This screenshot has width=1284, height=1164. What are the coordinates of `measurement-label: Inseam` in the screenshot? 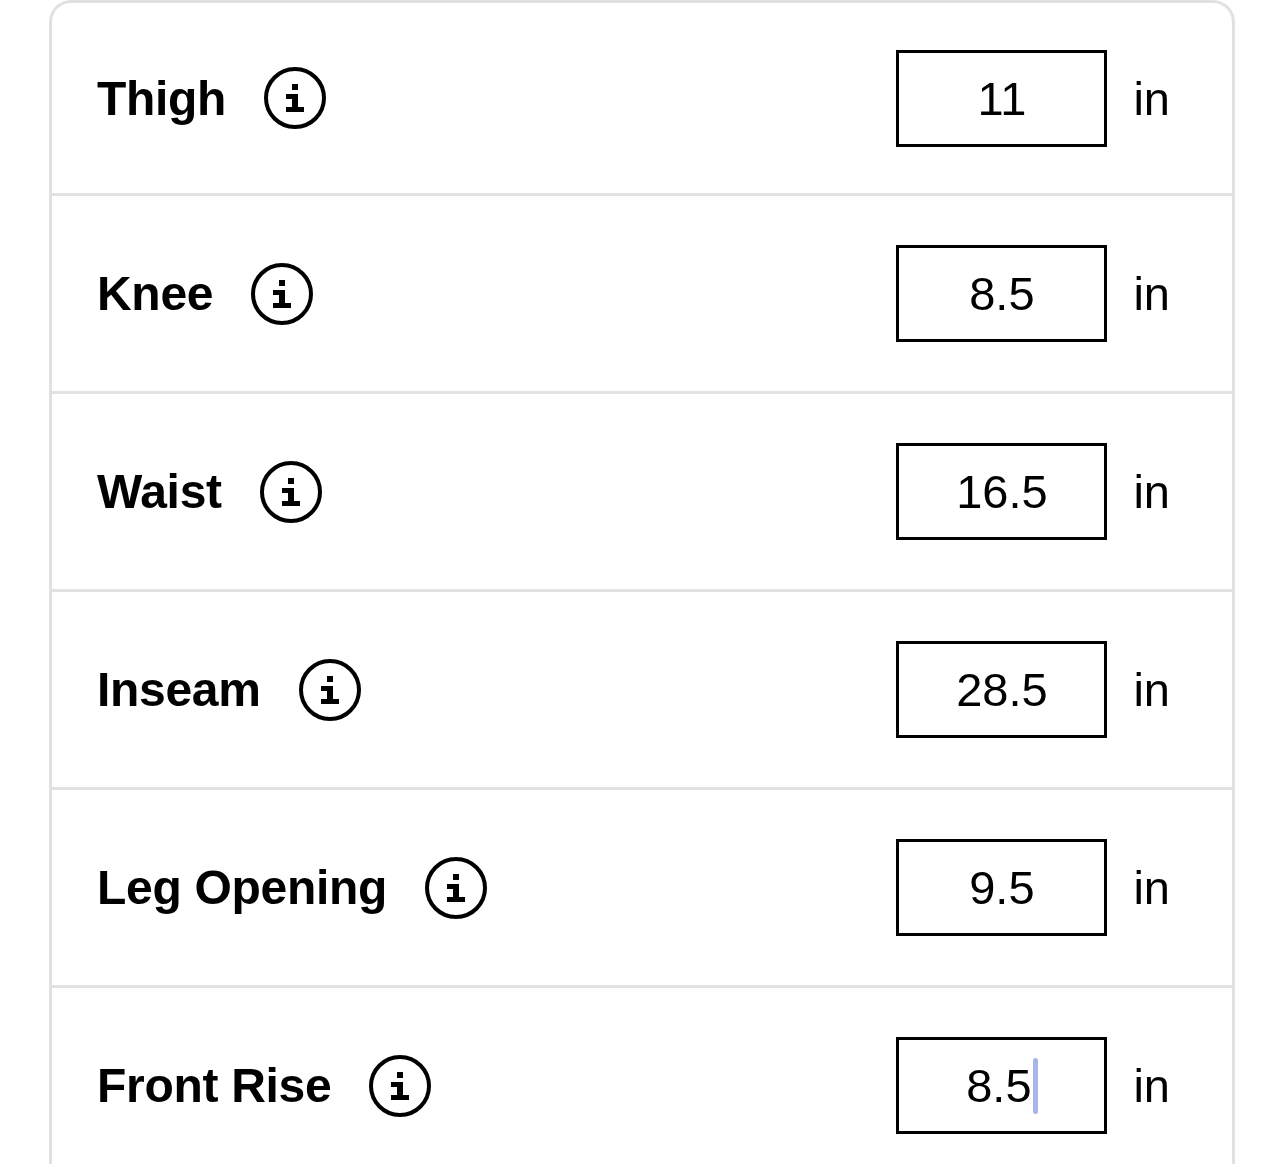 It's located at (179, 689).